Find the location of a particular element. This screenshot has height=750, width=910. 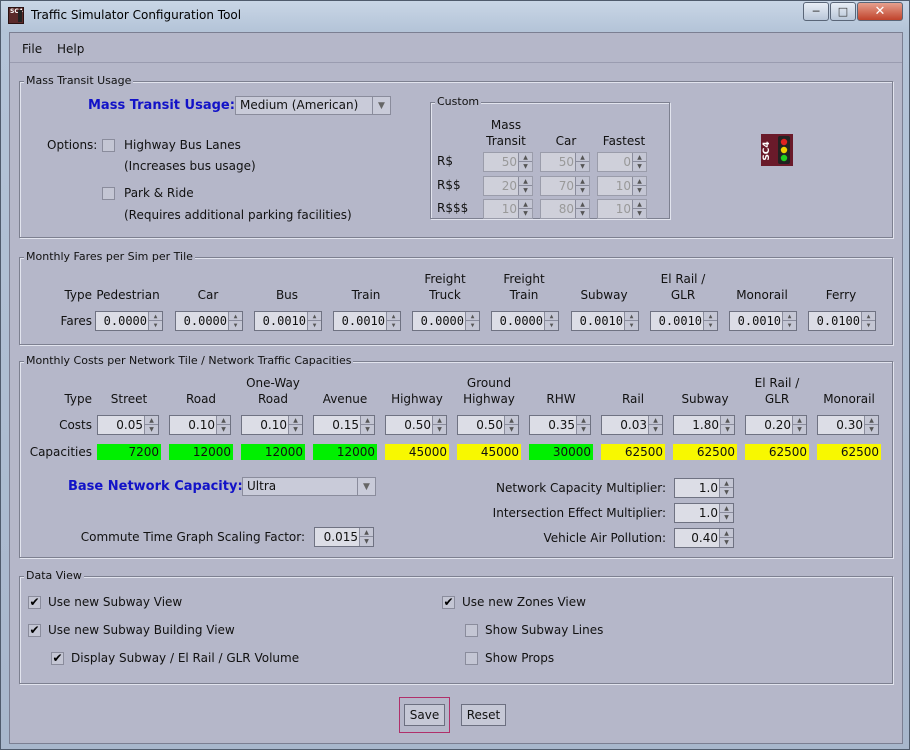

base-capacity-heading: Base Network Capacity: is located at coordinates (155, 486).